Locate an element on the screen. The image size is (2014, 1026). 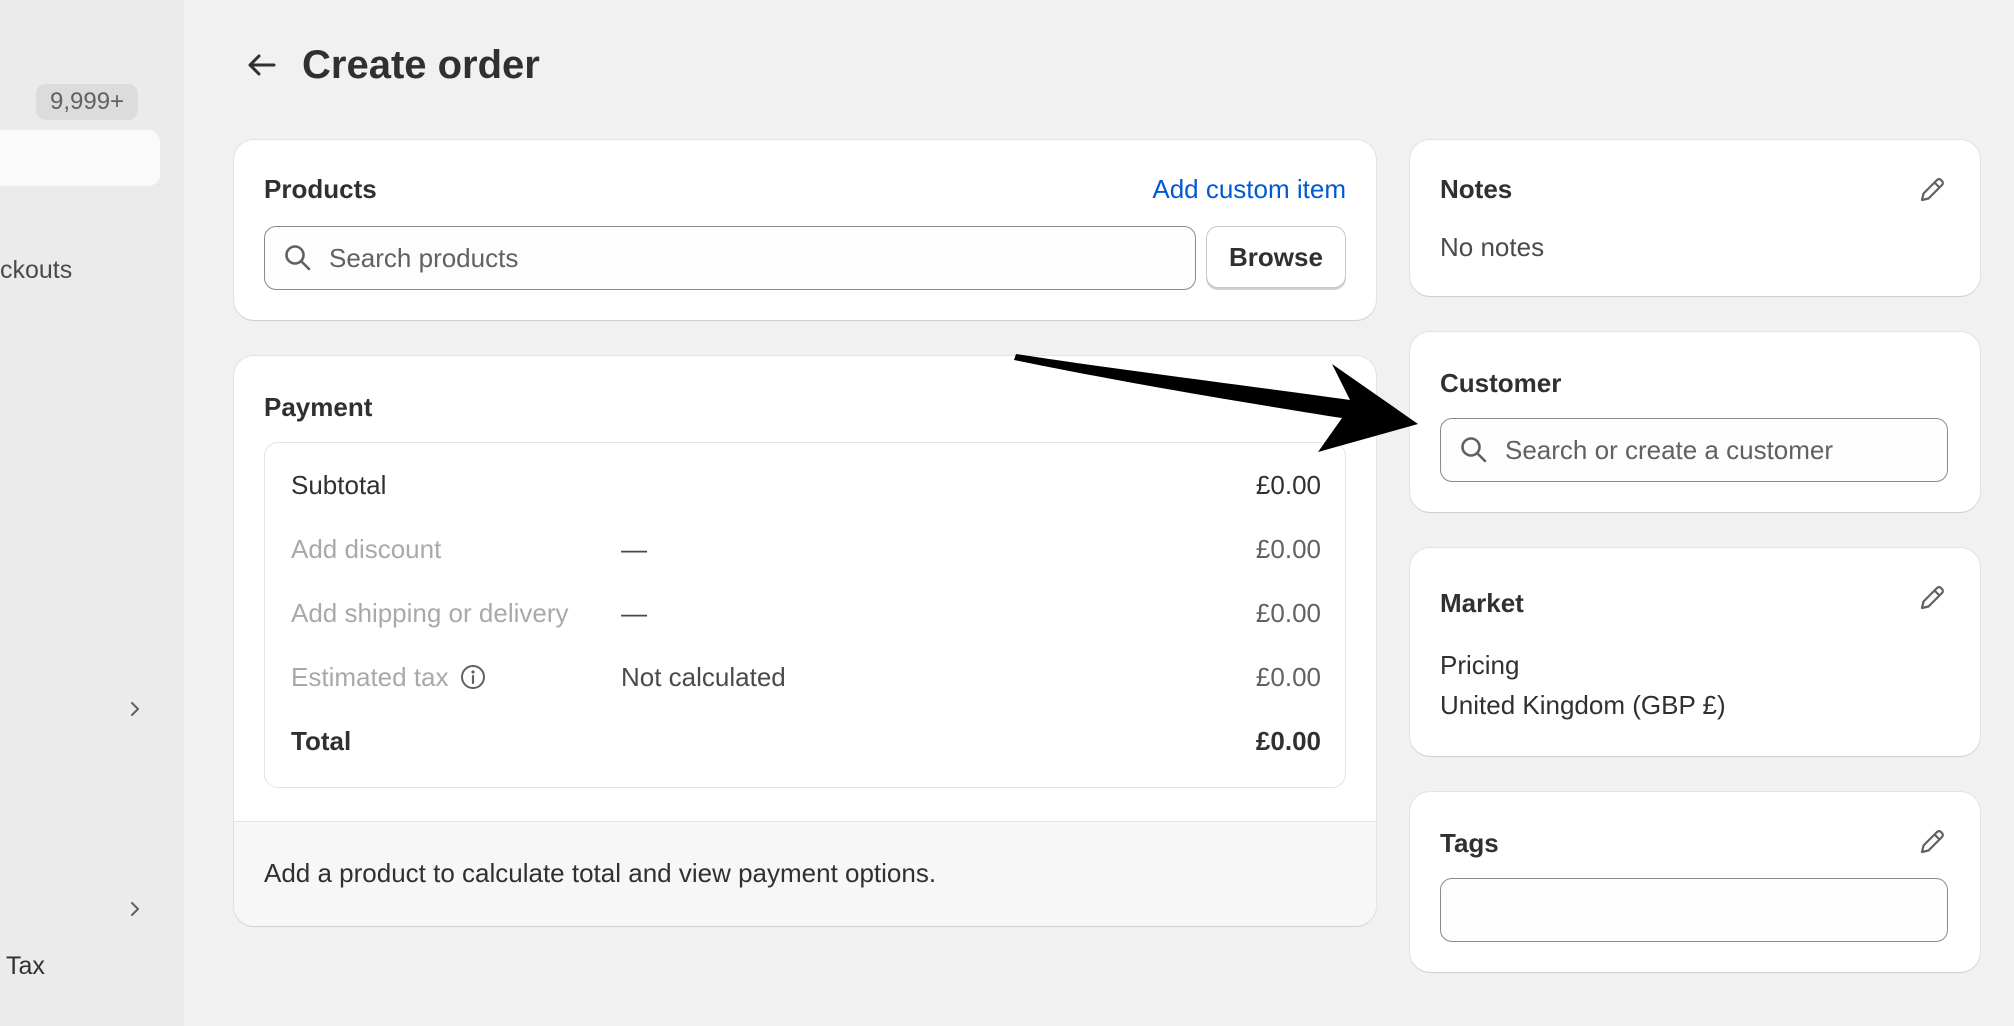
customer-search-input is located at coordinates (1725, 450).